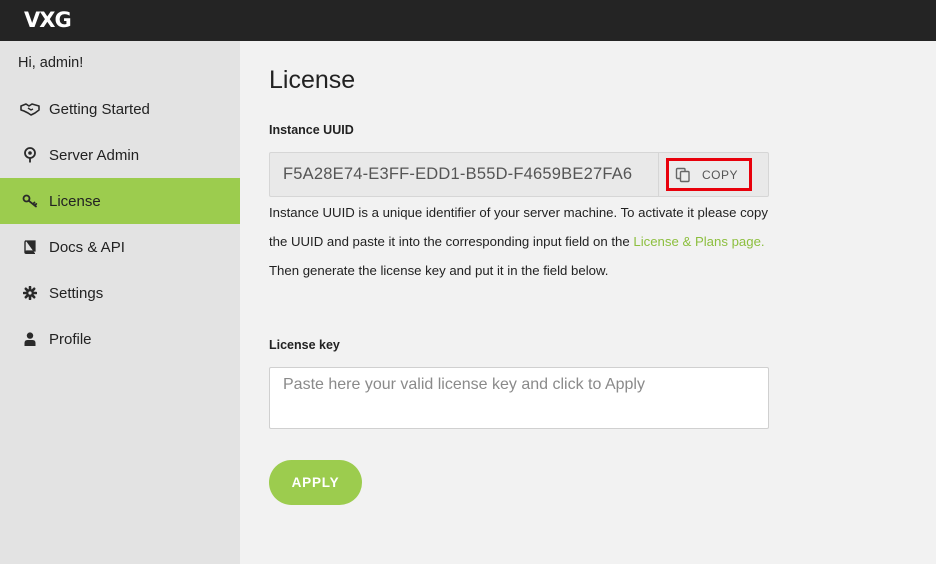 Image resolution: width=936 pixels, height=564 pixels. Describe the element at coordinates (468, 20) in the screenshot. I see `top-bar: VXG` at that location.